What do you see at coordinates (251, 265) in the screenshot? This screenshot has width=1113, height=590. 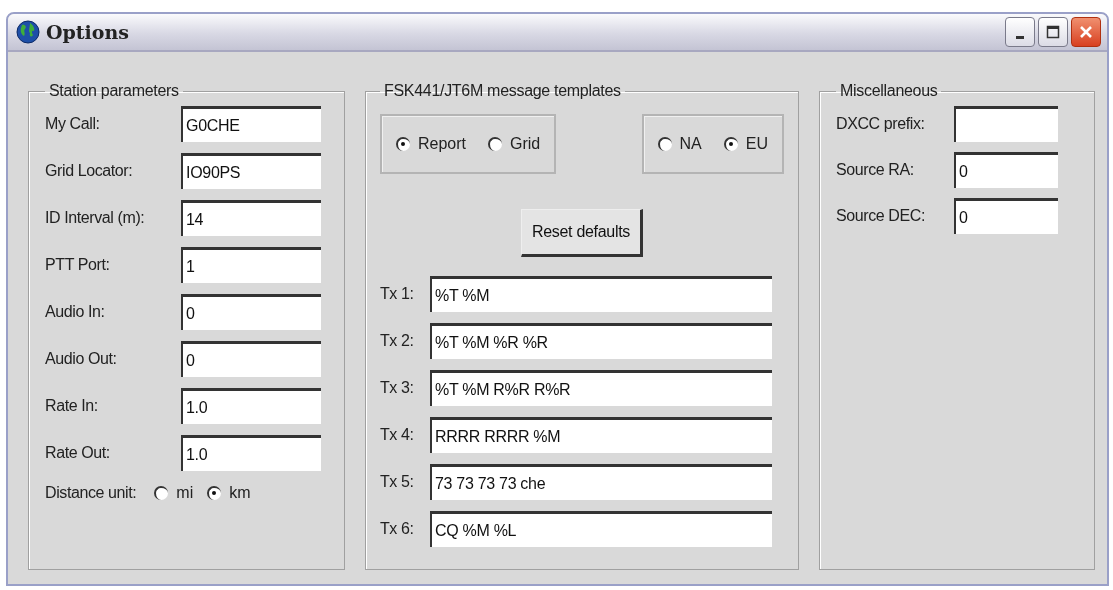 I see `input-field: 1` at bounding box center [251, 265].